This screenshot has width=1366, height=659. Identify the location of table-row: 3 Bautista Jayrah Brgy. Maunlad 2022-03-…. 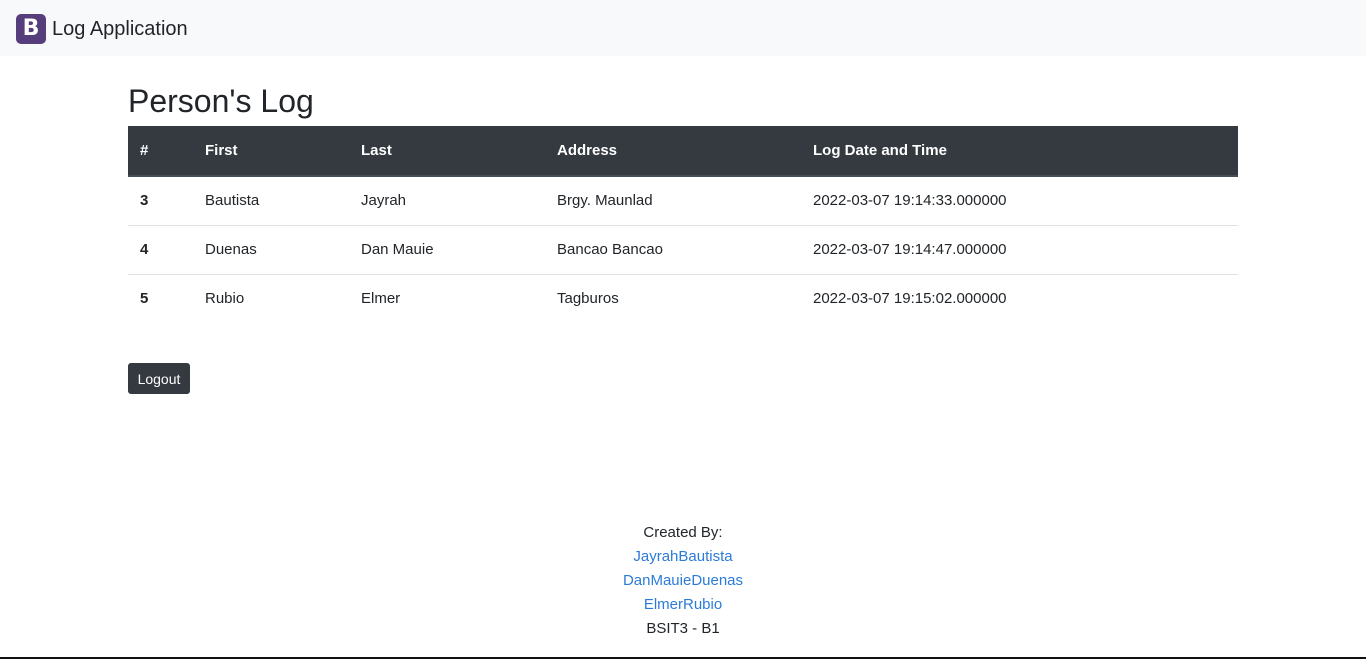
(683, 201).